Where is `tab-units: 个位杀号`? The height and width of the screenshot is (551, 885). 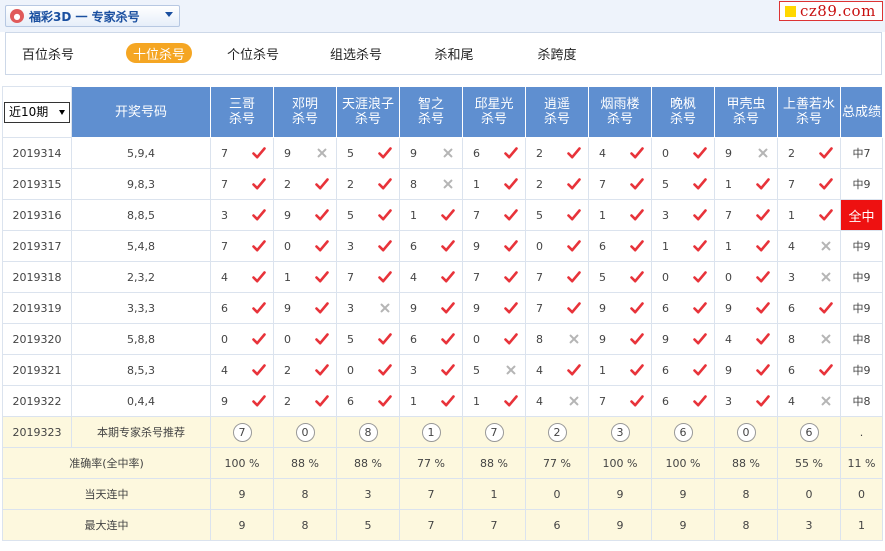
tab-units: 个位杀号 is located at coordinates (253, 53).